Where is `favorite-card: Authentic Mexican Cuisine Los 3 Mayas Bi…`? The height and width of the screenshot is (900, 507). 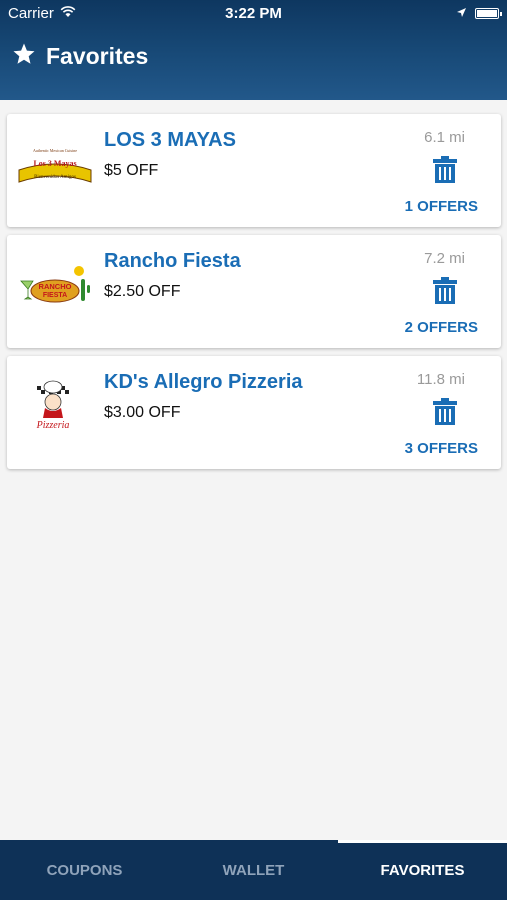 favorite-card: Authentic Mexican Cuisine Los 3 Mayas Bi… is located at coordinates (254, 170).